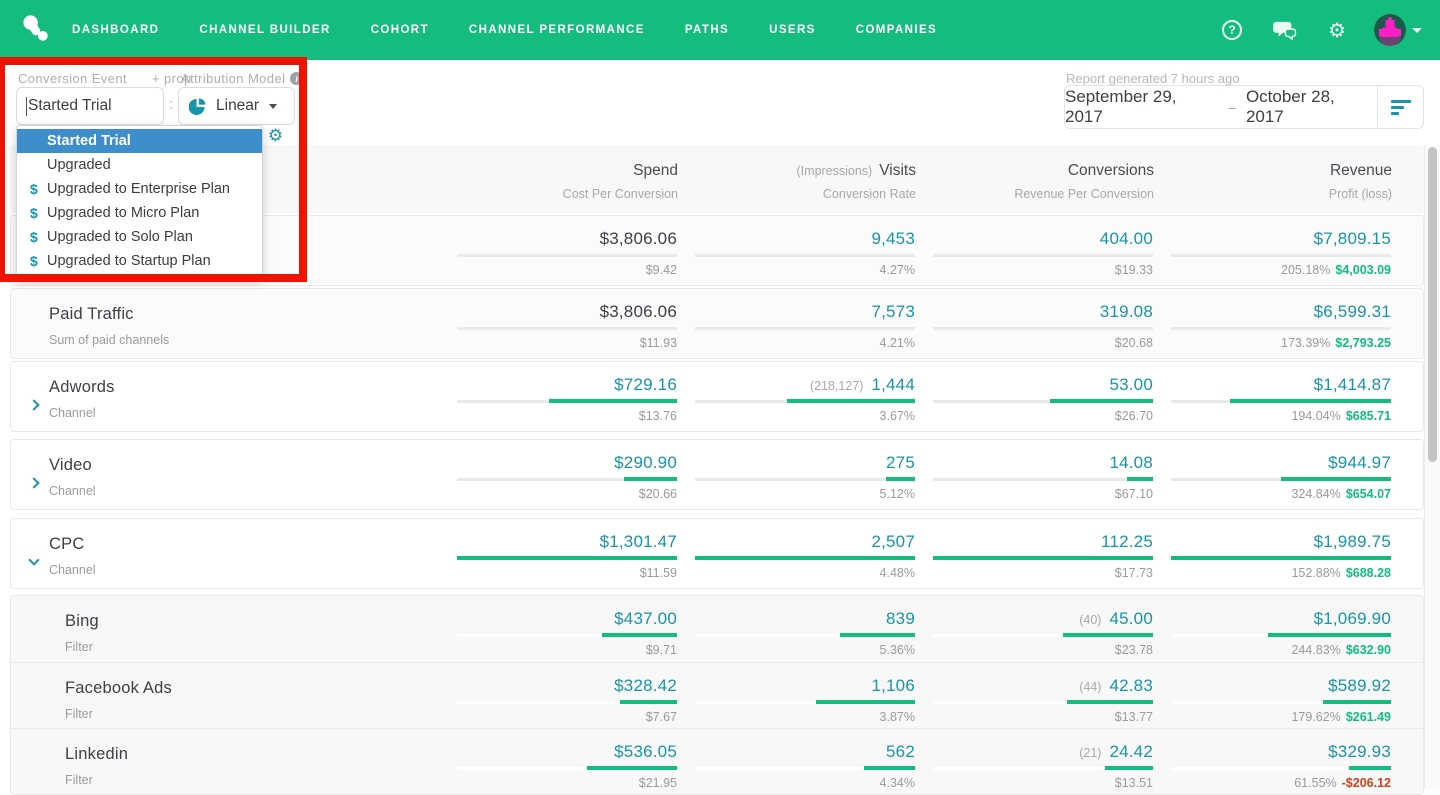 The width and height of the screenshot is (1440, 795). I want to click on conversions-value-line: (21) 24.42, so click(1034, 753).